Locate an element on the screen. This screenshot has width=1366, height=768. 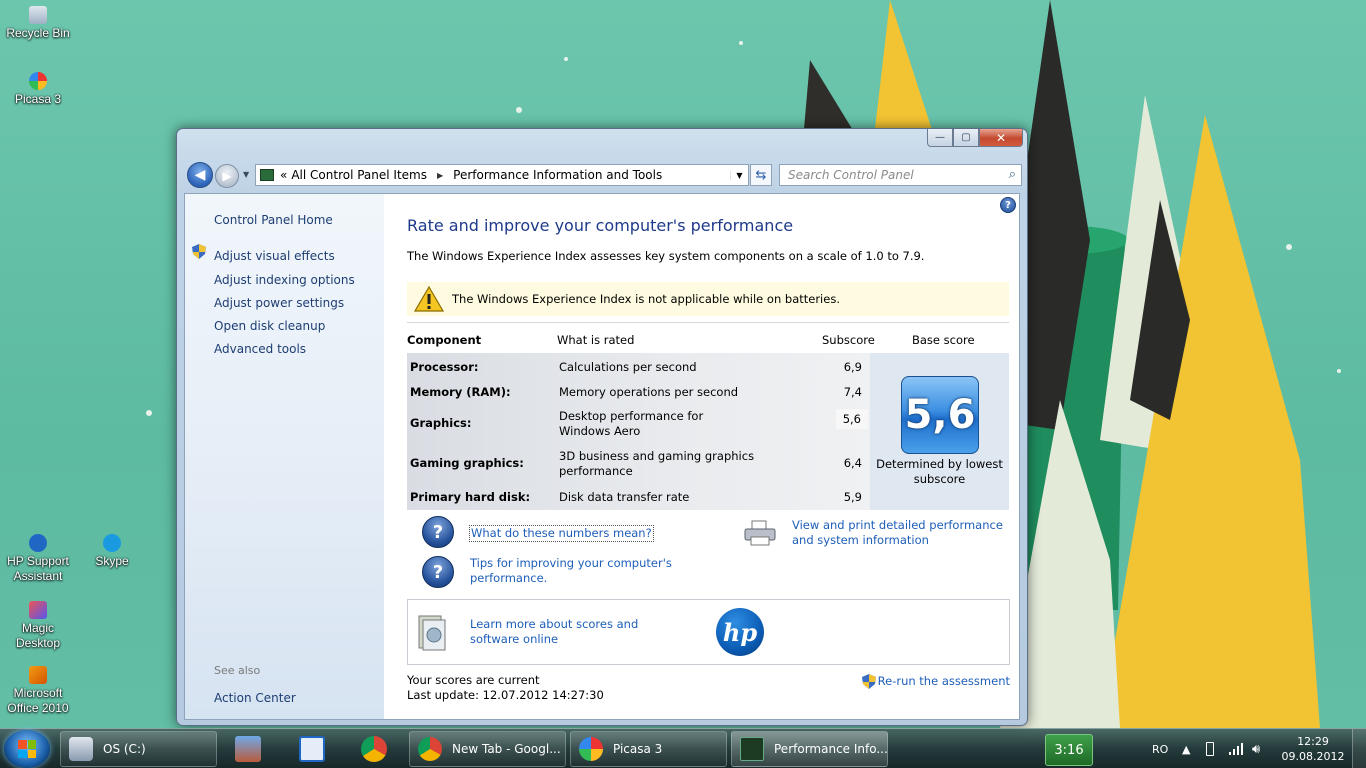
rerun-assessment-link: Re-run the assessment is located at coordinates (944, 681).